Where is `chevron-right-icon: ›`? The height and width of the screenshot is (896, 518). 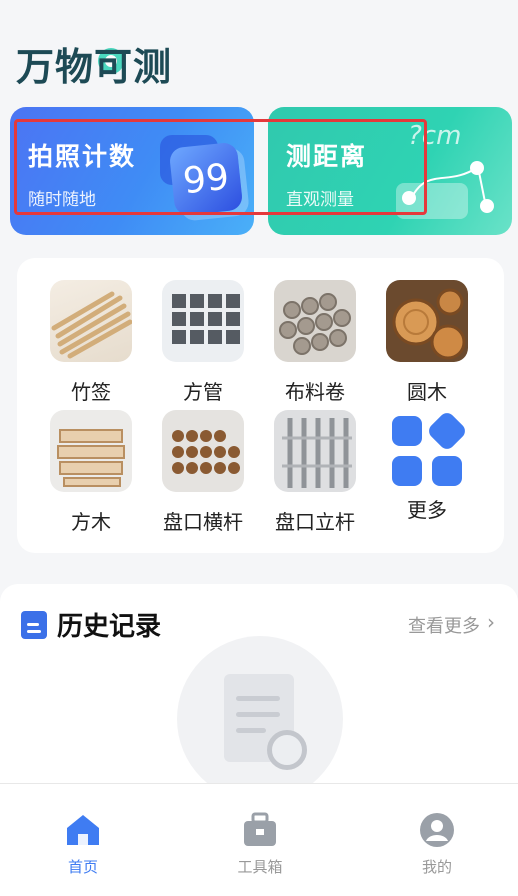
chevron-right-icon: › is located at coordinates (491, 622).